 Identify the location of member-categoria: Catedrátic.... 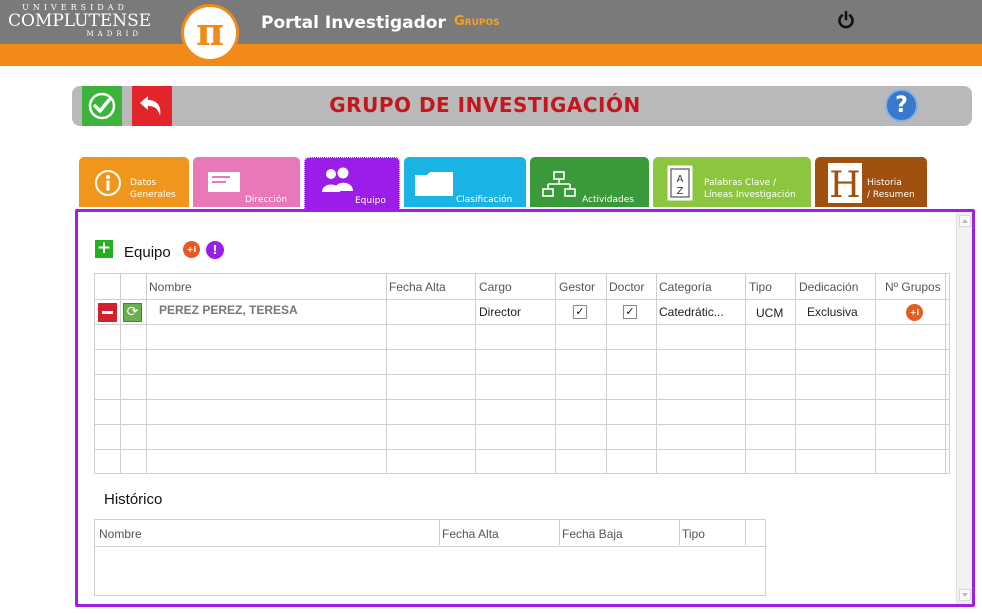
(691, 312).